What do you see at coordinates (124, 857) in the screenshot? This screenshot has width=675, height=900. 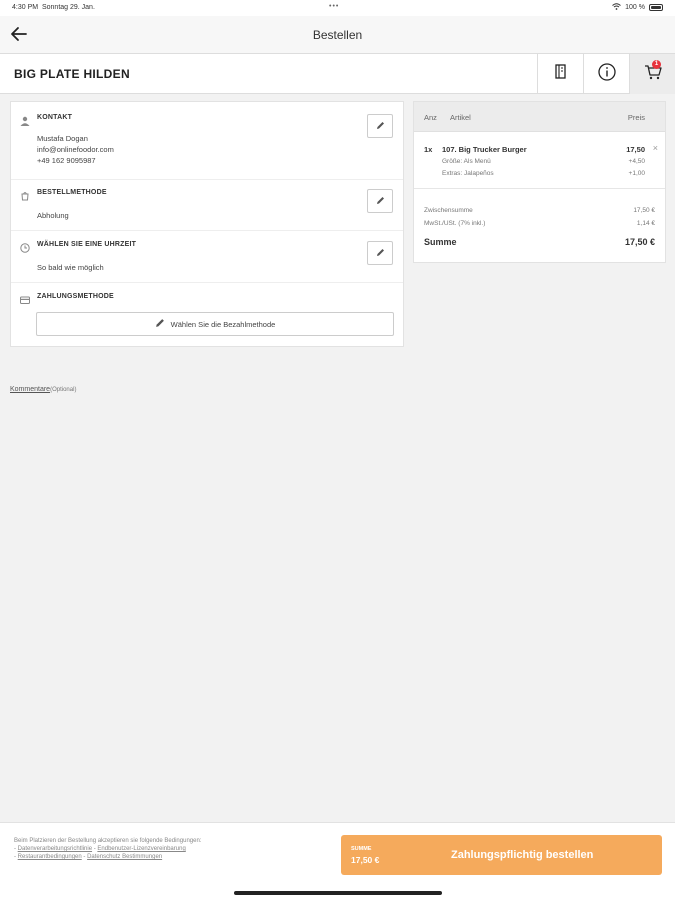 I see `terms-privacy-link: Datenschutz Bestimmungen` at bounding box center [124, 857].